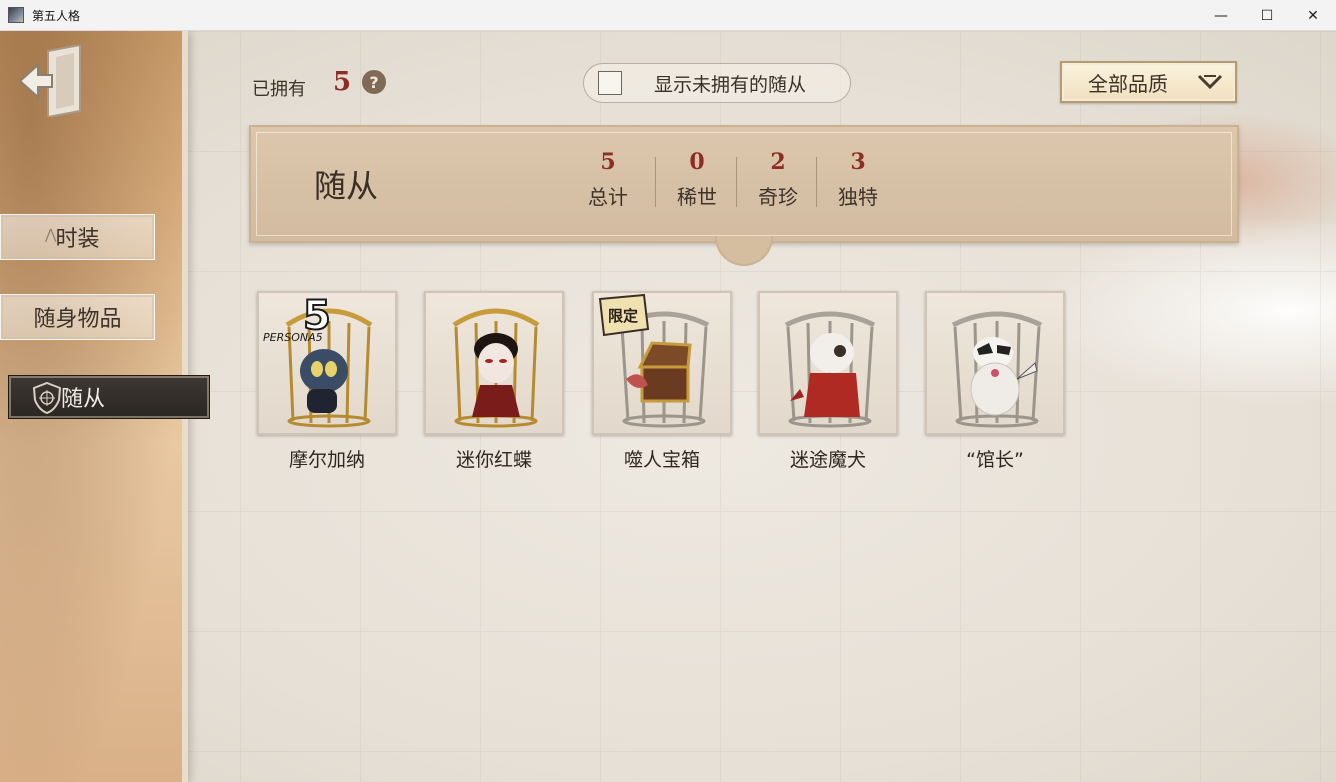 Image resolution: width=1336 pixels, height=782 pixels. What do you see at coordinates (778, 162) in the screenshot?
I see `stat-value: 2` at bounding box center [778, 162].